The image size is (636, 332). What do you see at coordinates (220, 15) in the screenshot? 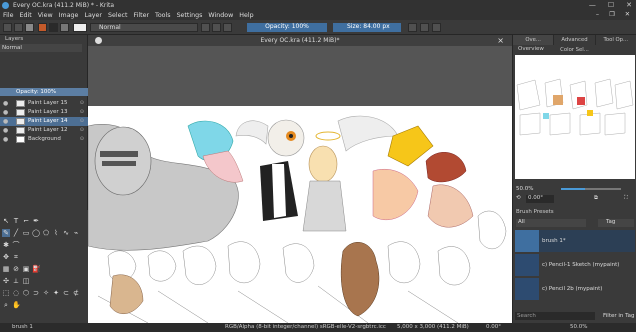
I see `menu-window: Window` at bounding box center [220, 15].